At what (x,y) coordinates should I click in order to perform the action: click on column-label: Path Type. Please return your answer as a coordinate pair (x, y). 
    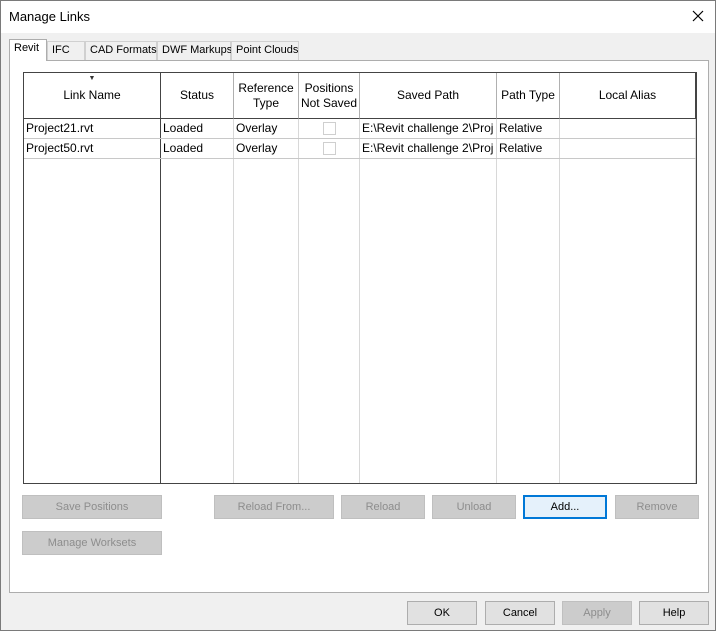
    Looking at the image, I should click on (528, 95).